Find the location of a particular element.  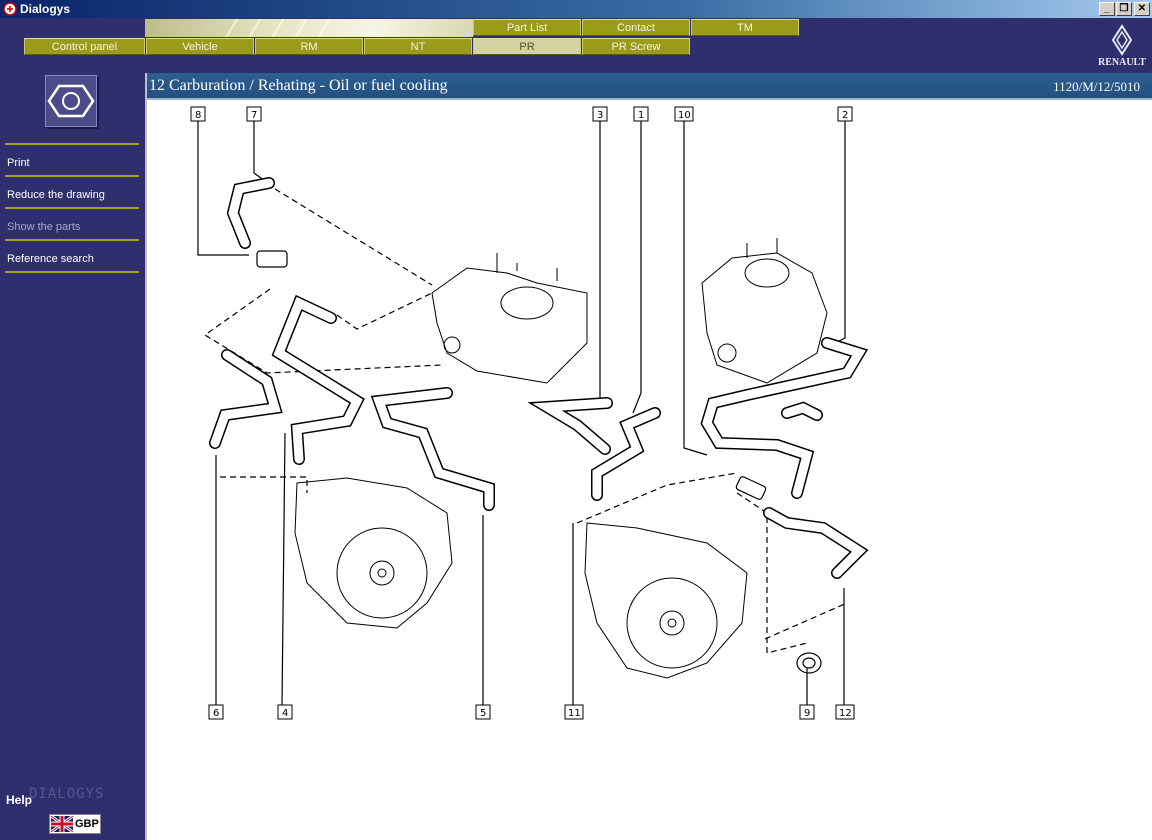

svg-text: 8 is located at coordinates (198, 115).